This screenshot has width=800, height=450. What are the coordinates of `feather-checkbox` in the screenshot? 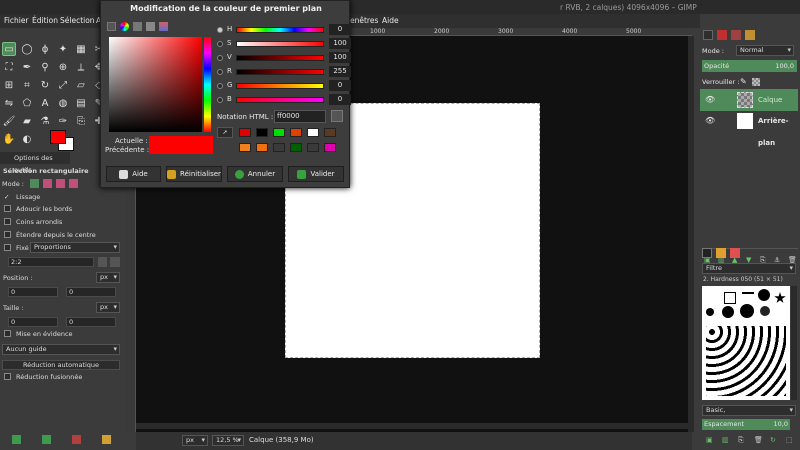 It's located at (7, 208).